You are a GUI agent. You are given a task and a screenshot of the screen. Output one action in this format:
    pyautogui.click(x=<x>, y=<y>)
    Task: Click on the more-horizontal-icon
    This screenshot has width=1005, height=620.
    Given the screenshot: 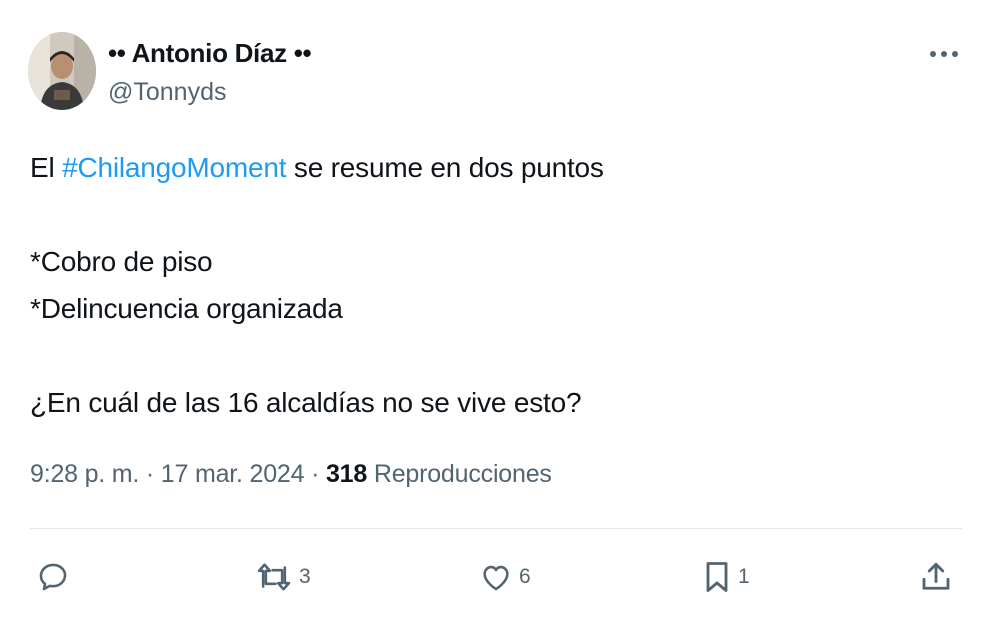 What is the action you would take?
    pyautogui.click(x=944, y=54)
    